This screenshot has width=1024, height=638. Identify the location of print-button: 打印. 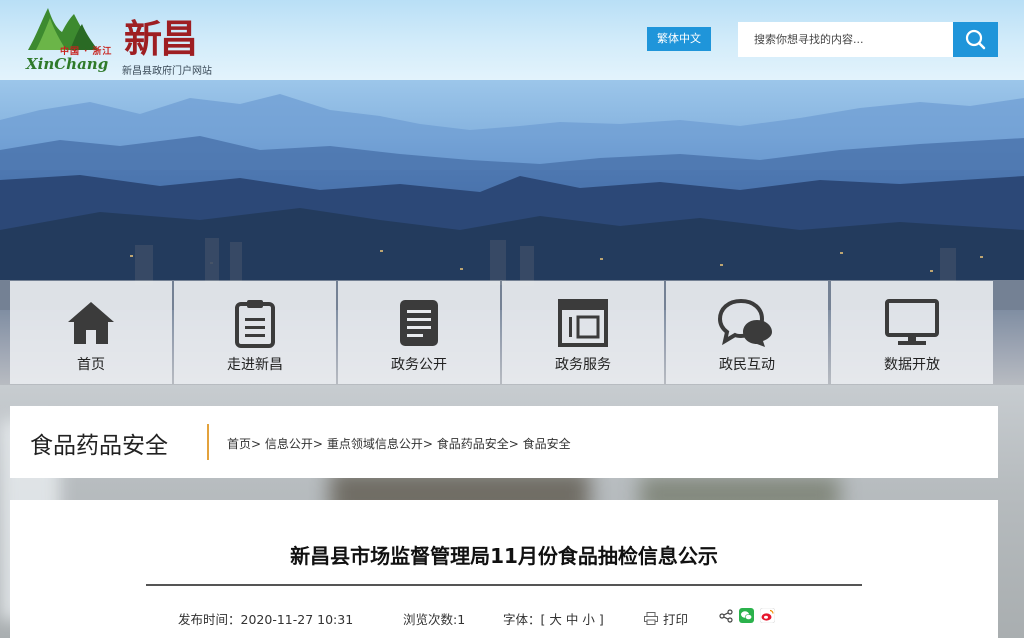
(666, 618).